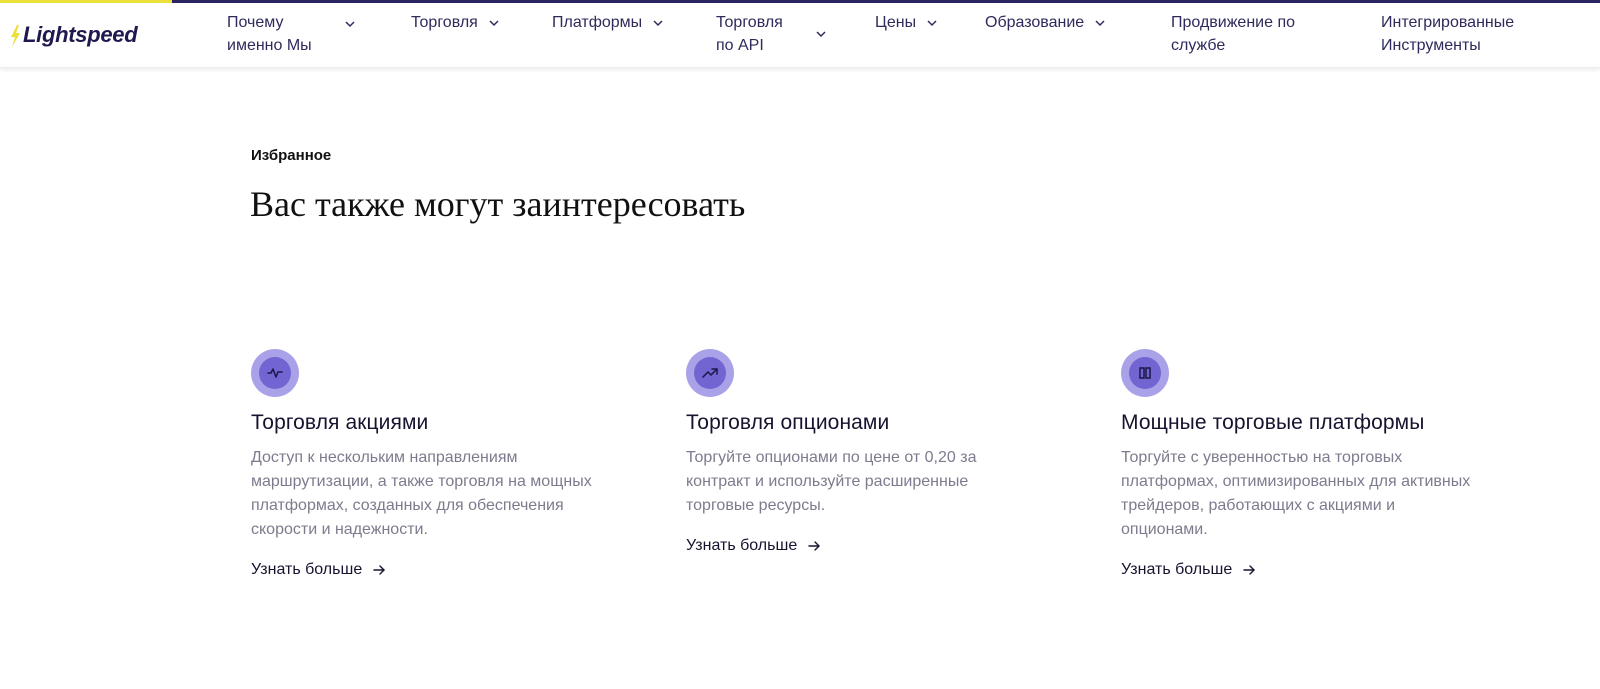 This screenshot has height=689, width=1600. I want to click on nav-label: Платформы, so click(597, 22).